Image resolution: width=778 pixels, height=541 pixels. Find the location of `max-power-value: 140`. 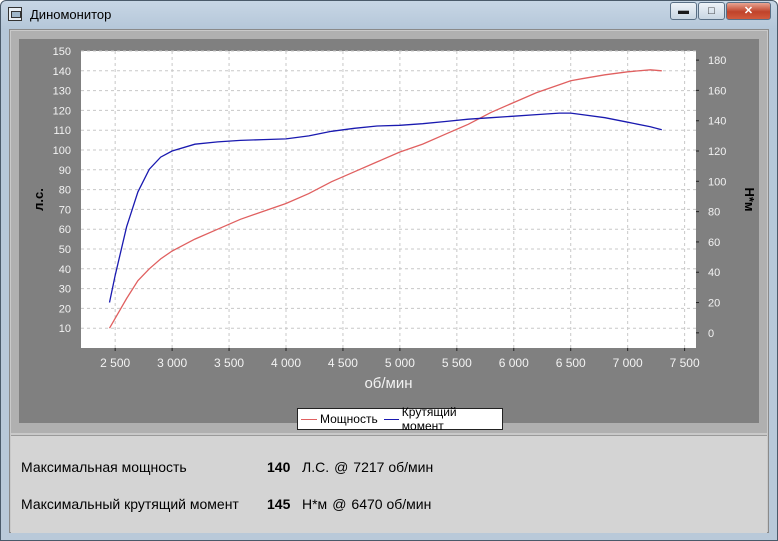

max-power-value: 140 is located at coordinates (279, 467).